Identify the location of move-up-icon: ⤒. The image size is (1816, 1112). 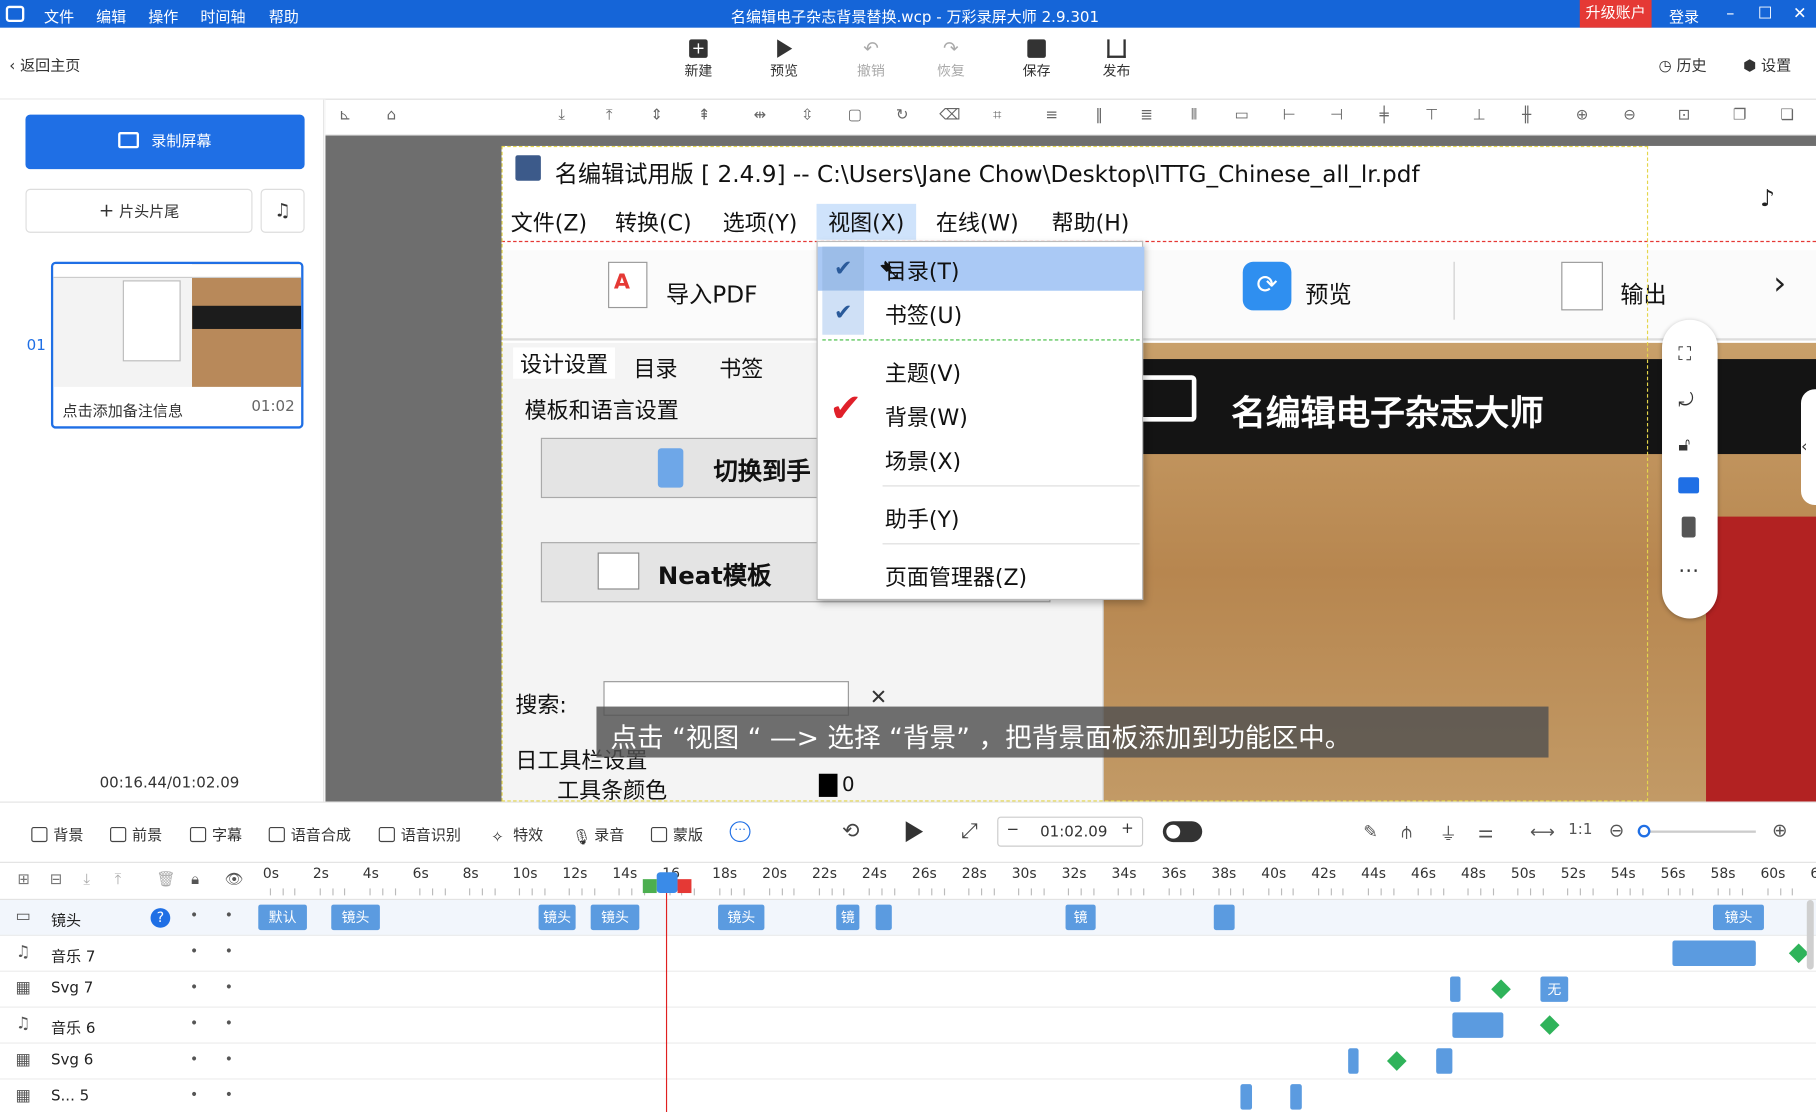
(118, 879).